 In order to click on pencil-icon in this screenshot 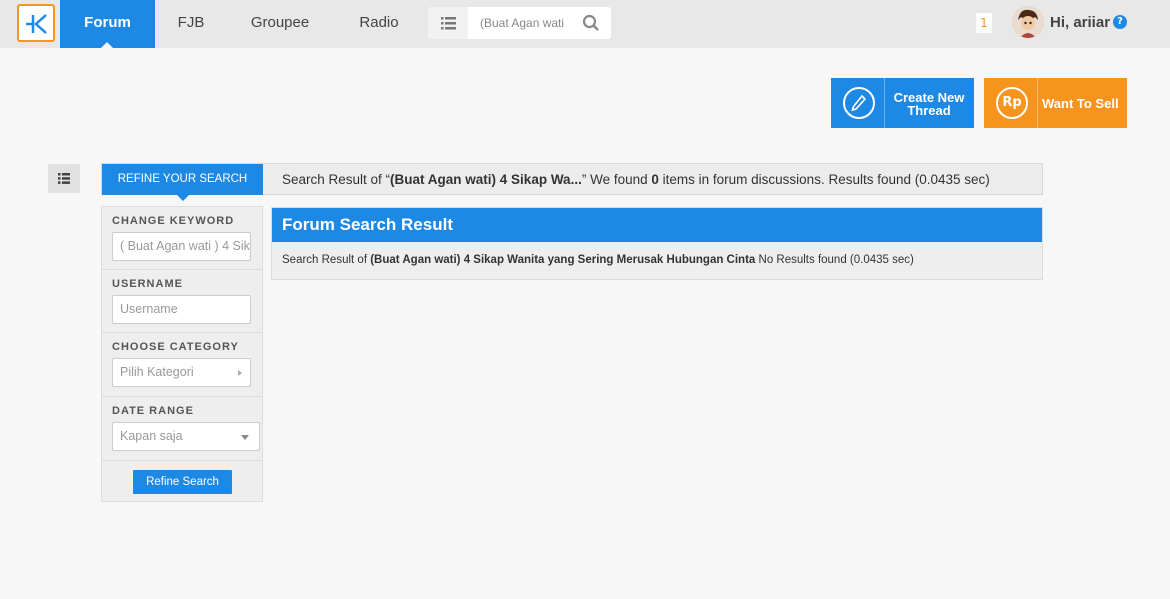, I will do `click(859, 103)`.